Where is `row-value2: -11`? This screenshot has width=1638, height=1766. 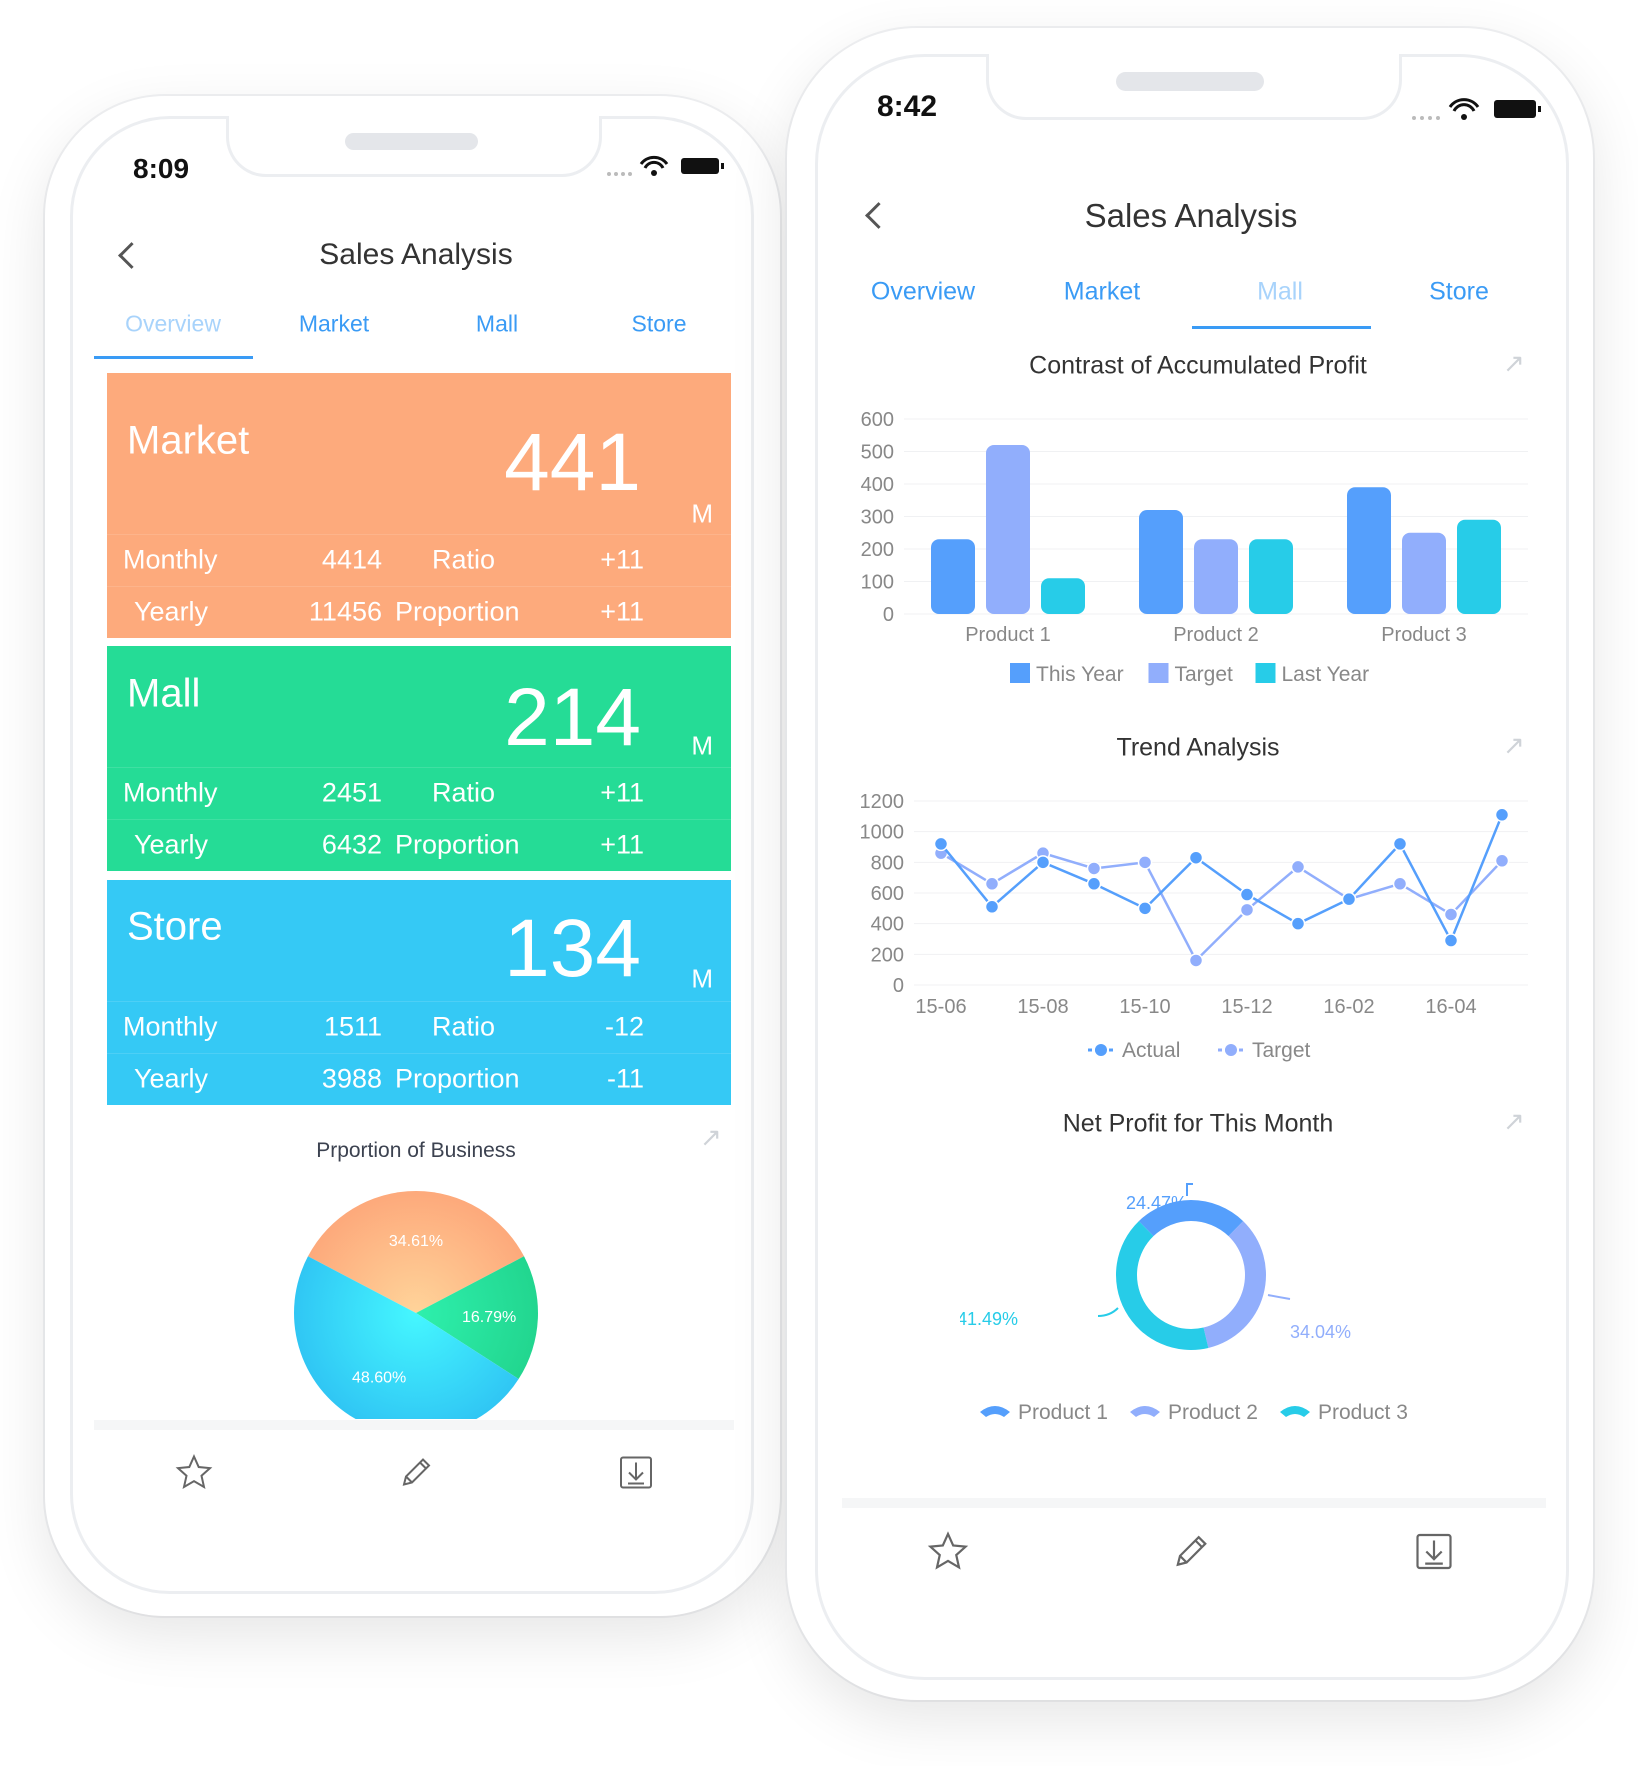
row-value2: -11 is located at coordinates (625, 1078).